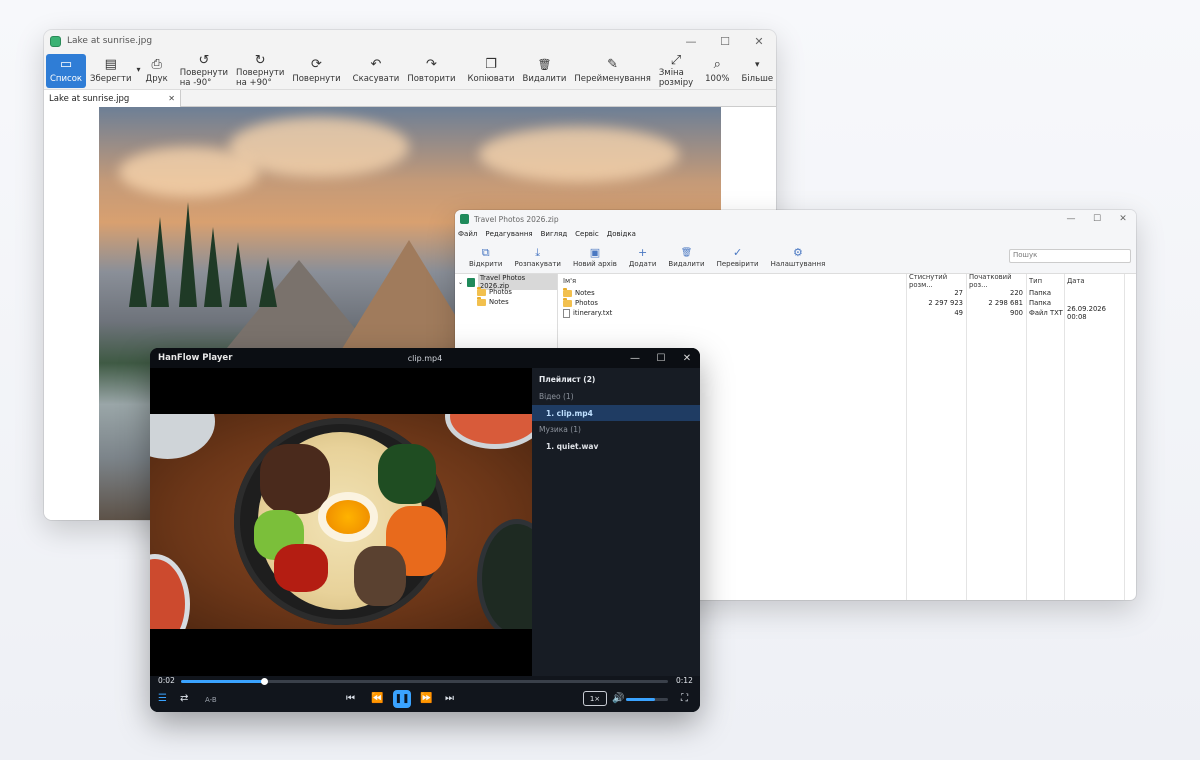 Image resolution: width=1200 pixels, height=760 pixels. What do you see at coordinates (737, 252) in the screenshot?
I see `check-icon: ✓` at bounding box center [737, 252].